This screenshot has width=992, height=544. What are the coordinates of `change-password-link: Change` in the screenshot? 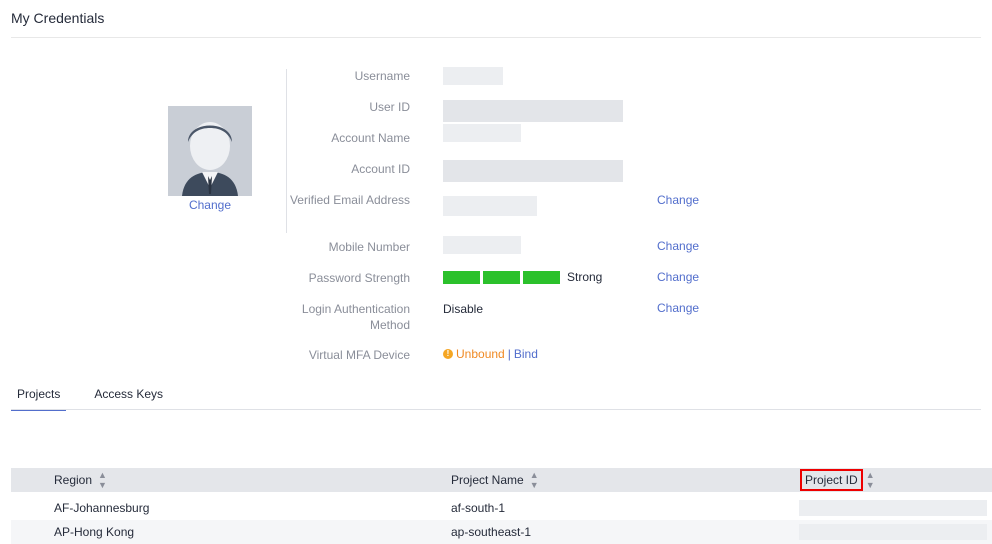 It's located at (678, 277).